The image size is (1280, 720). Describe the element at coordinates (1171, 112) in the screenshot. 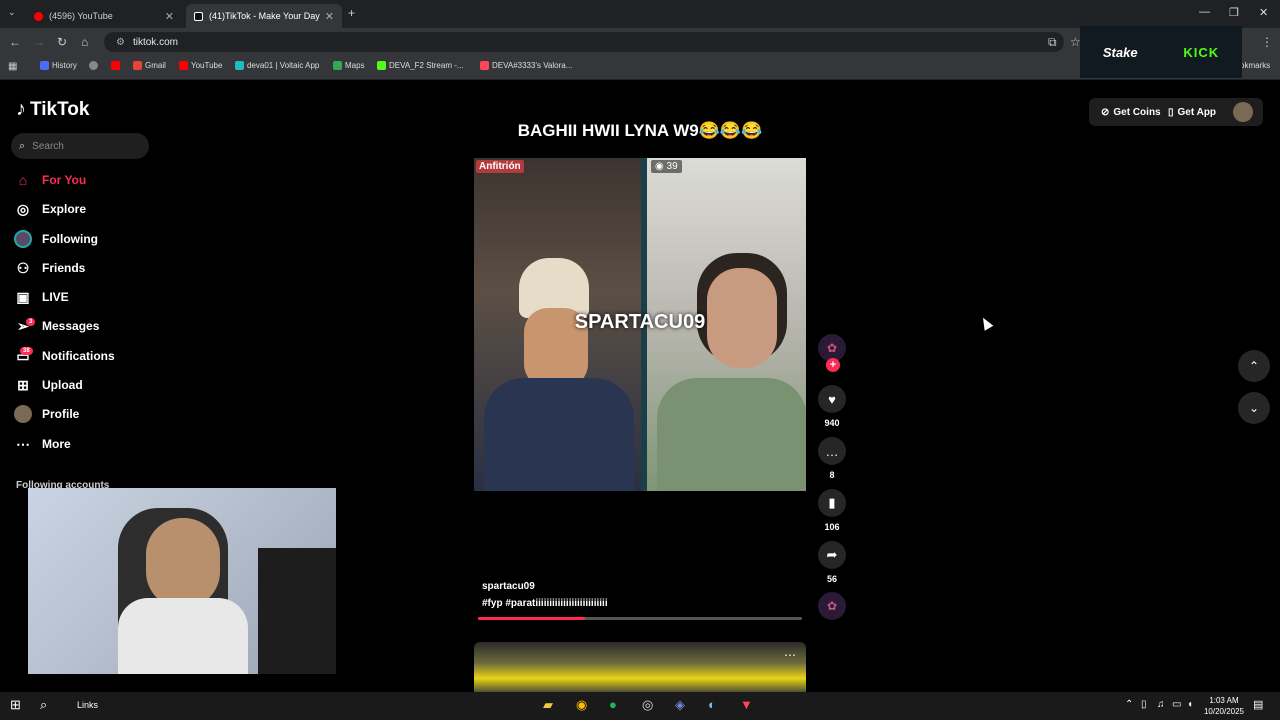

I see `phone-icon: ▯` at that location.